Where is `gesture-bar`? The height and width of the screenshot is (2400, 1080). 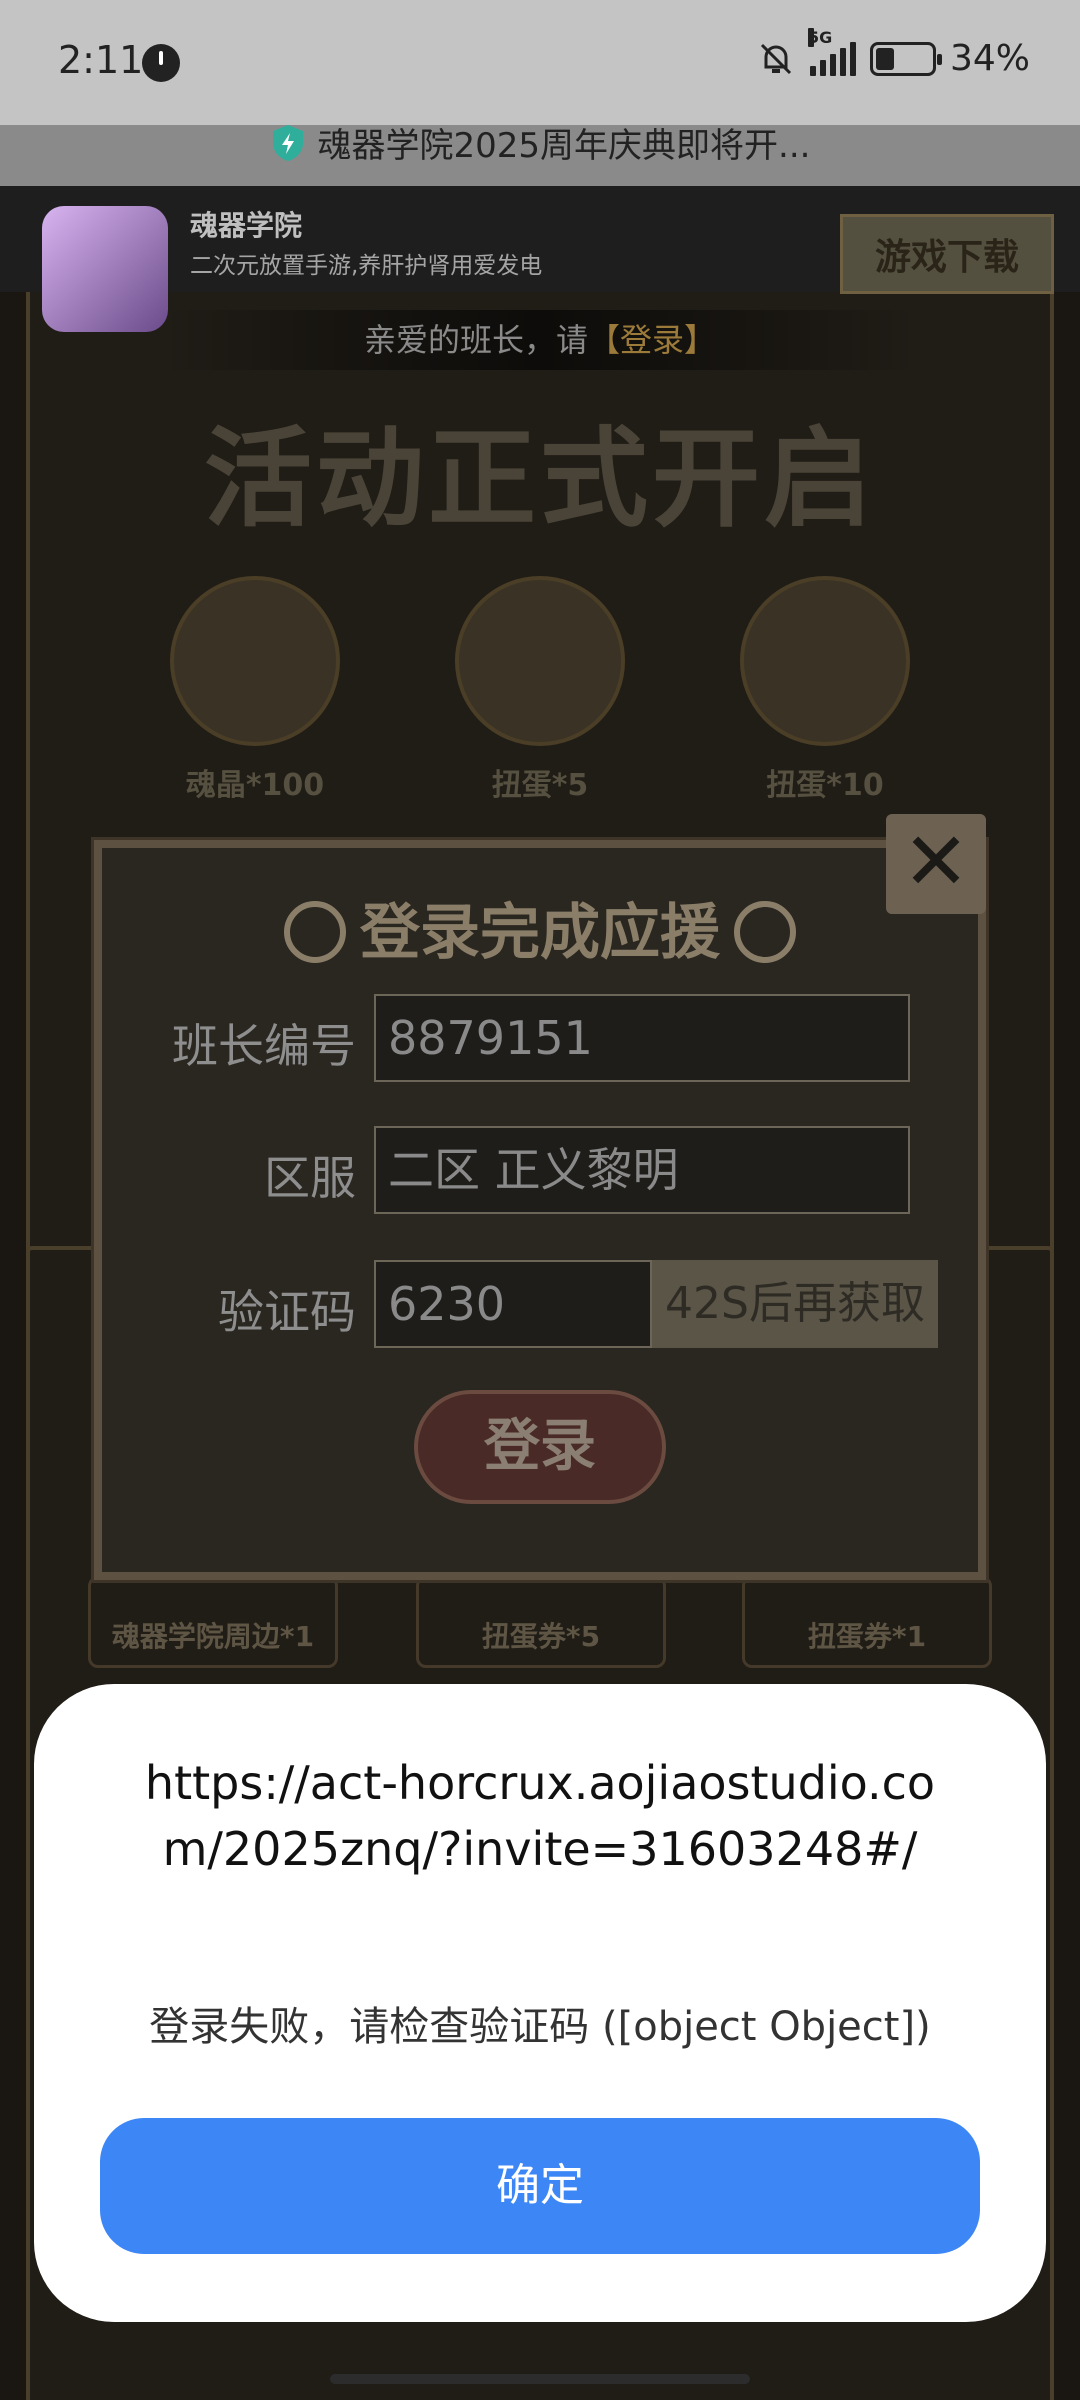 gesture-bar is located at coordinates (540, 2379).